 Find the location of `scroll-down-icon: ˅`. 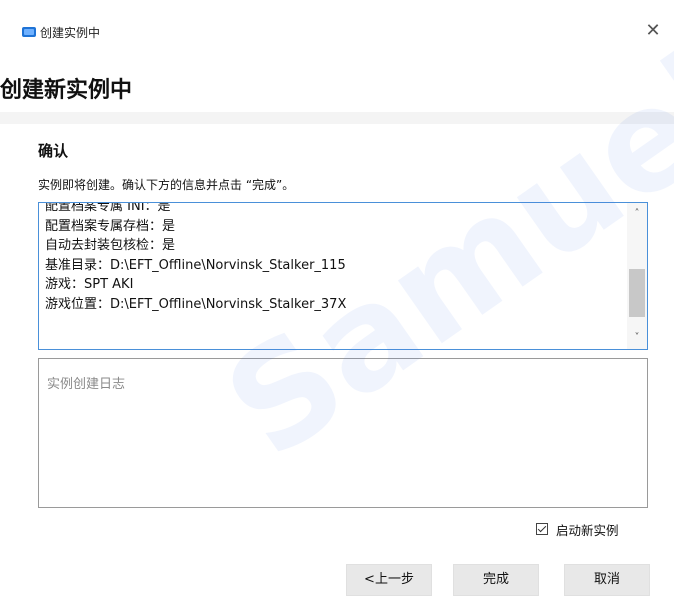

scroll-down-icon: ˅ is located at coordinates (637, 338).